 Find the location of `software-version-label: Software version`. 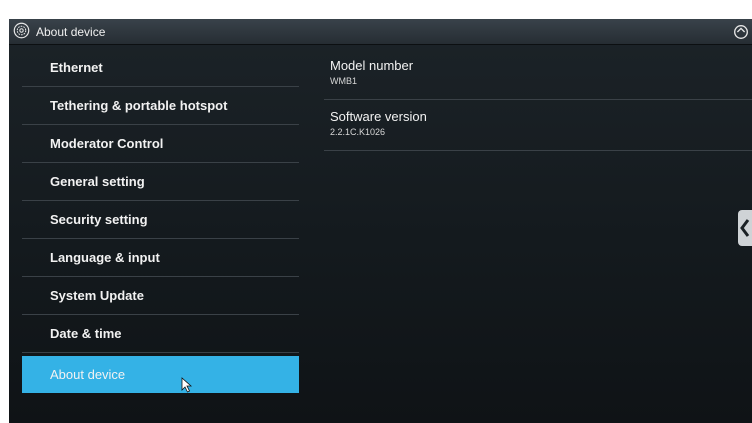

software-version-label: Software version is located at coordinates (378, 116).